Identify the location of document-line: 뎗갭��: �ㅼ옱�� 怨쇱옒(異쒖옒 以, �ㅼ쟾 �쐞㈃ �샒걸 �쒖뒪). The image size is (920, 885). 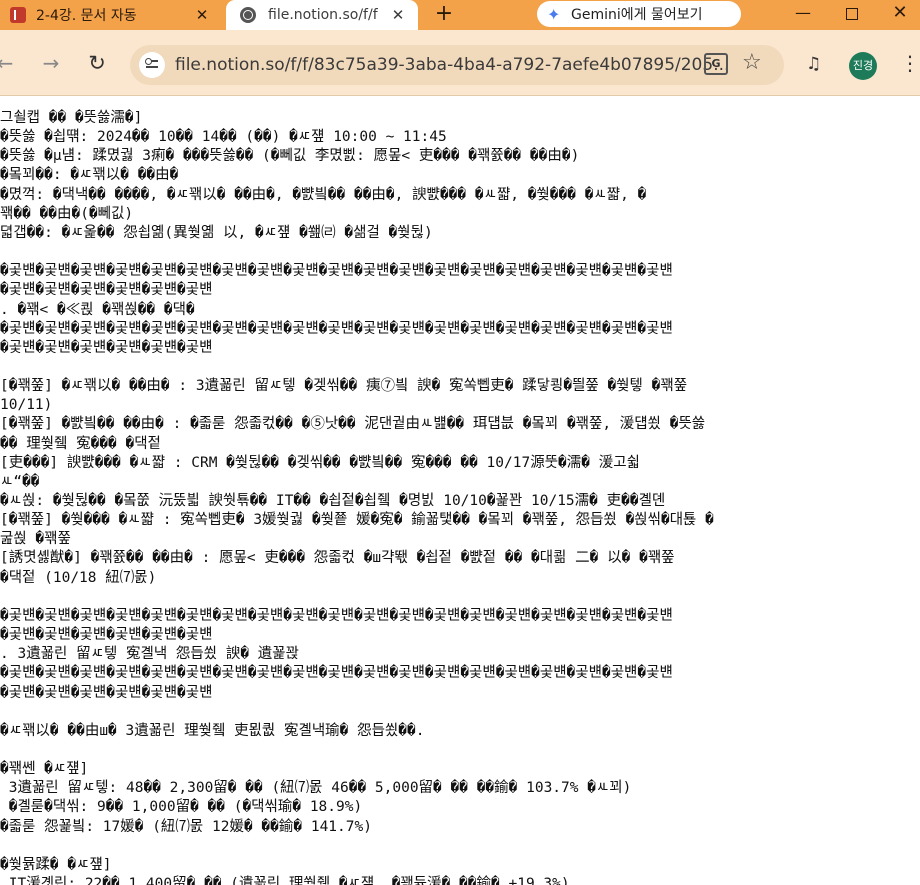
(216, 232).